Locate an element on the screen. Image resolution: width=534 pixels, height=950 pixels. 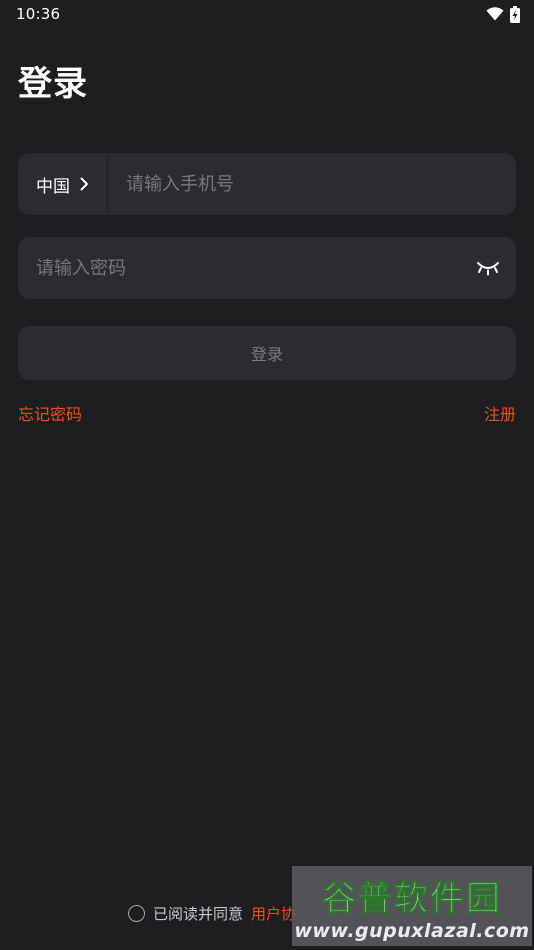
eye-closed-icon is located at coordinates (488, 268).